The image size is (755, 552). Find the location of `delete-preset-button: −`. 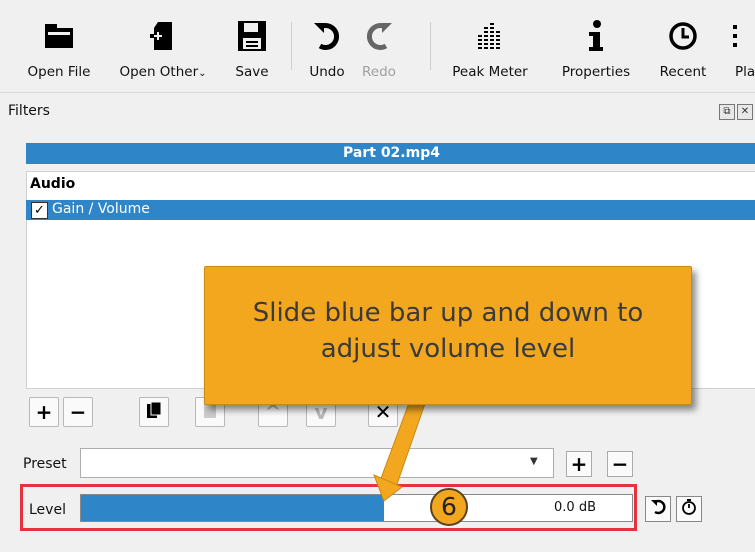

delete-preset-button: − is located at coordinates (620, 464).